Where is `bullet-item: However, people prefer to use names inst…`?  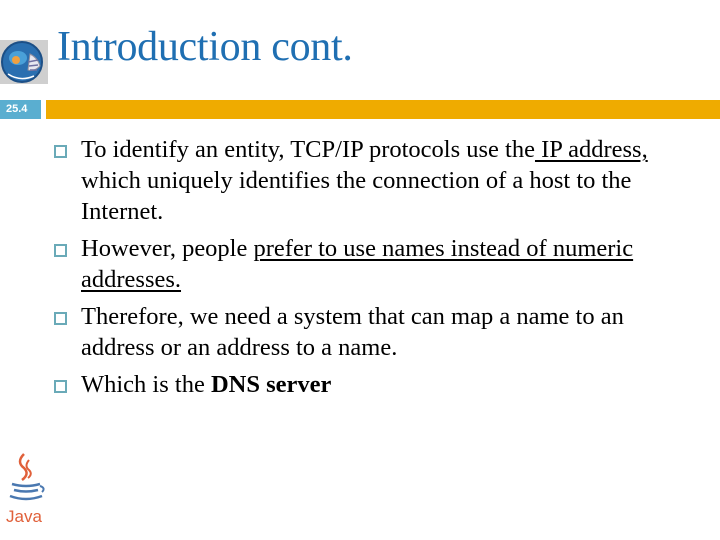
bullet-item: However, people prefer to use names inst… is located at coordinates (367, 264).